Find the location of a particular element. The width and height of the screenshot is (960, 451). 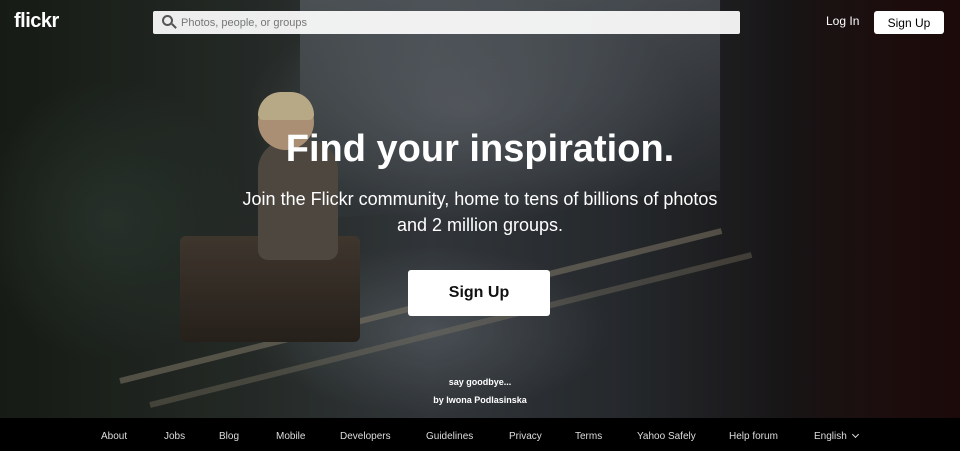

search-box is located at coordinates (446, 22).